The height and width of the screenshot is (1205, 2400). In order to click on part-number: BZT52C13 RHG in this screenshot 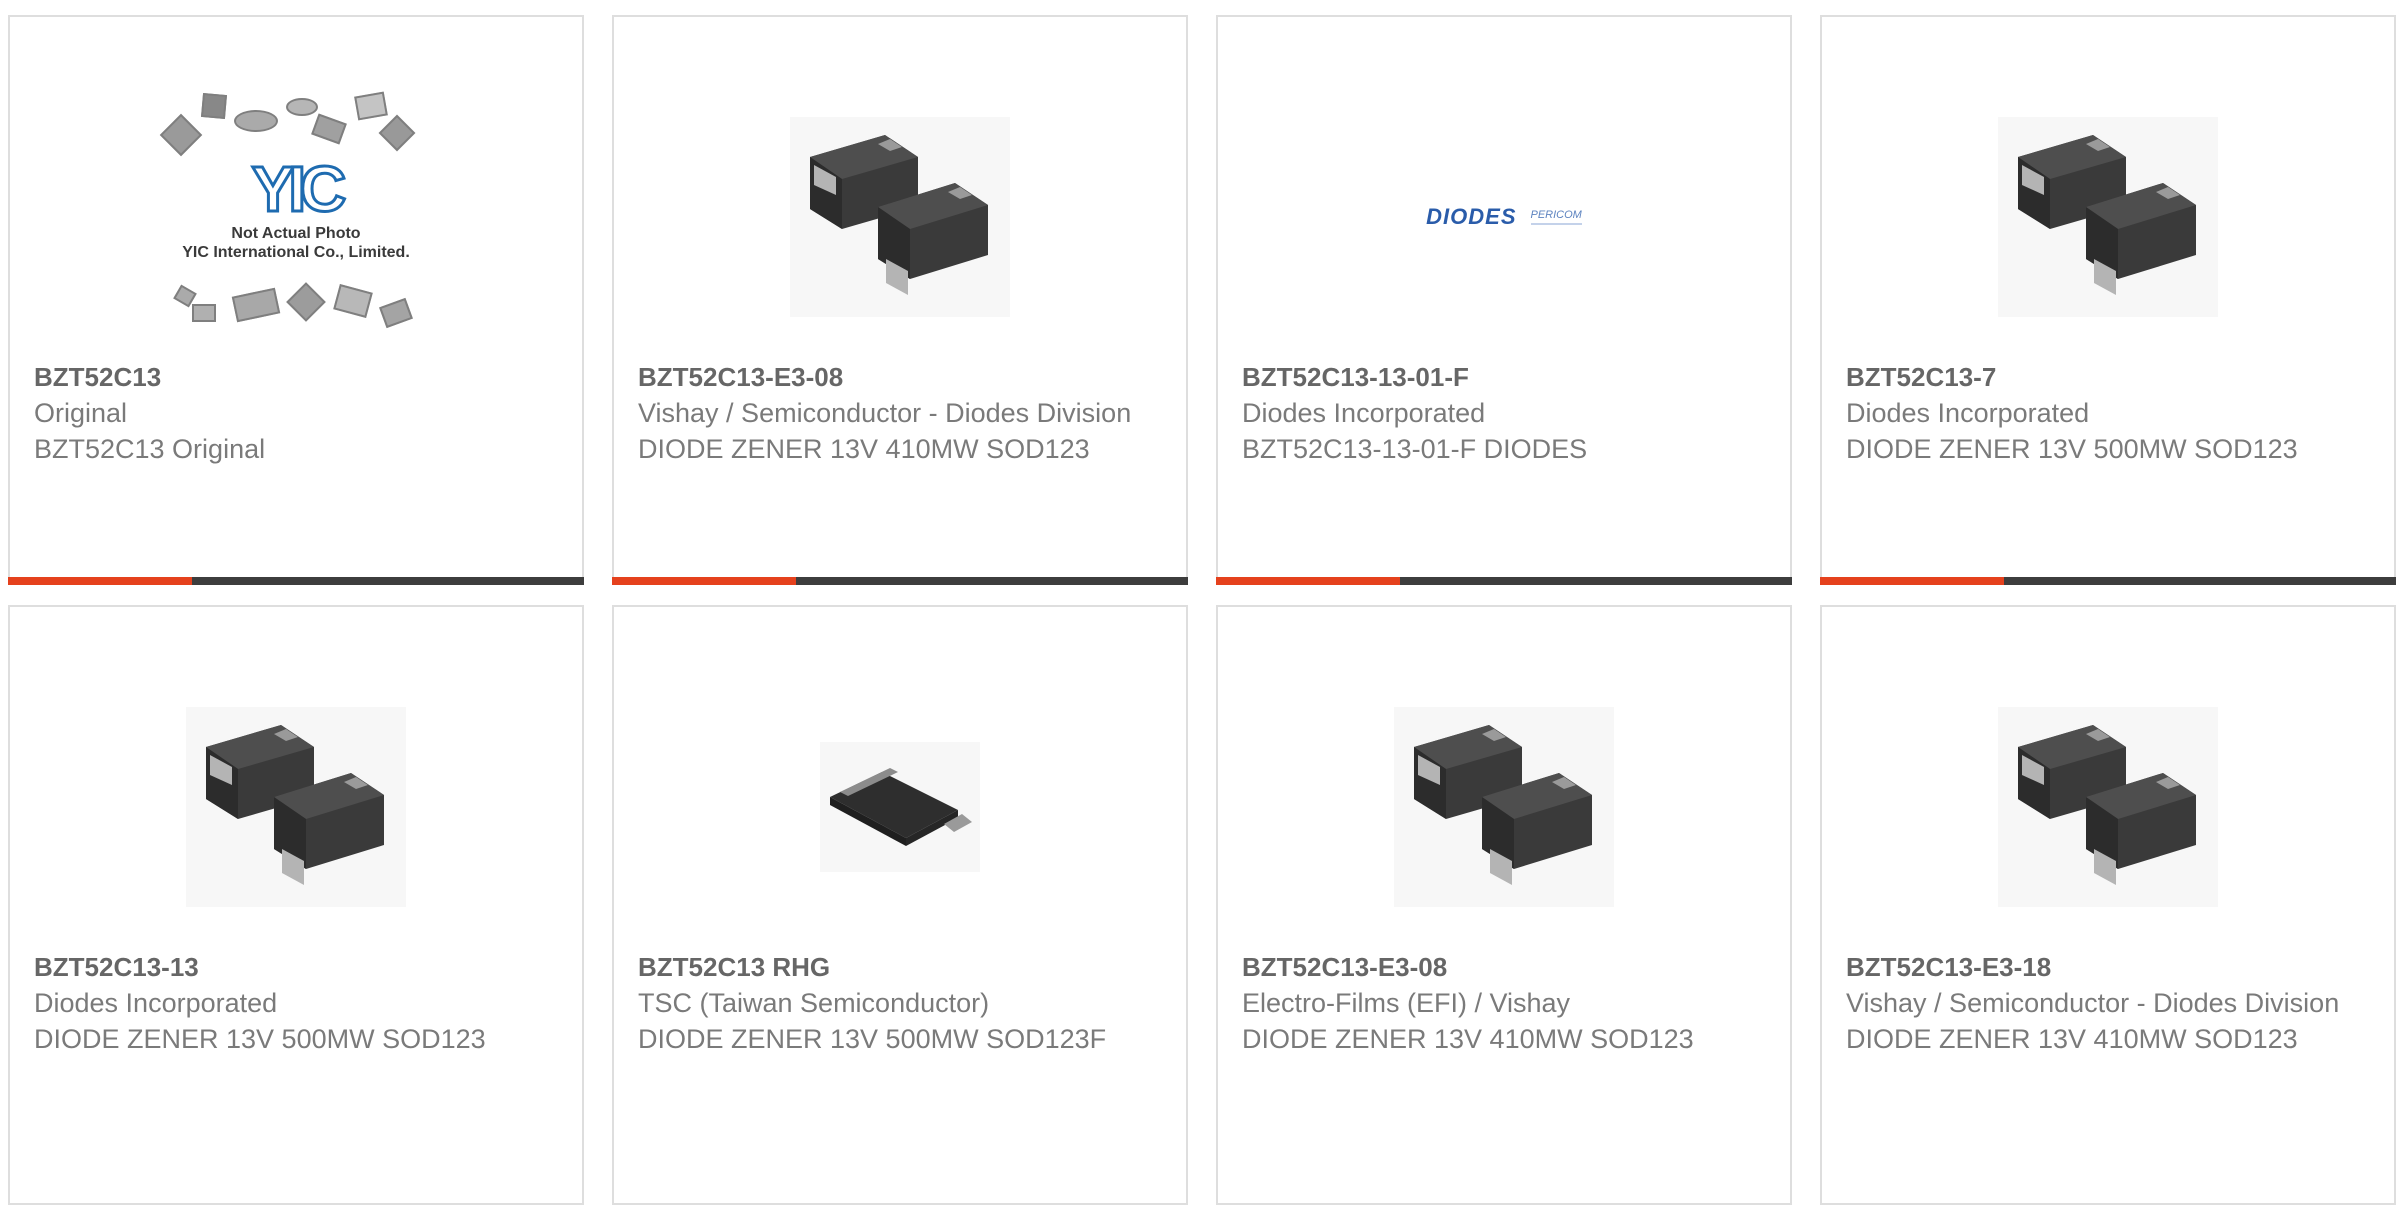, I will do `click(898, 967)`.